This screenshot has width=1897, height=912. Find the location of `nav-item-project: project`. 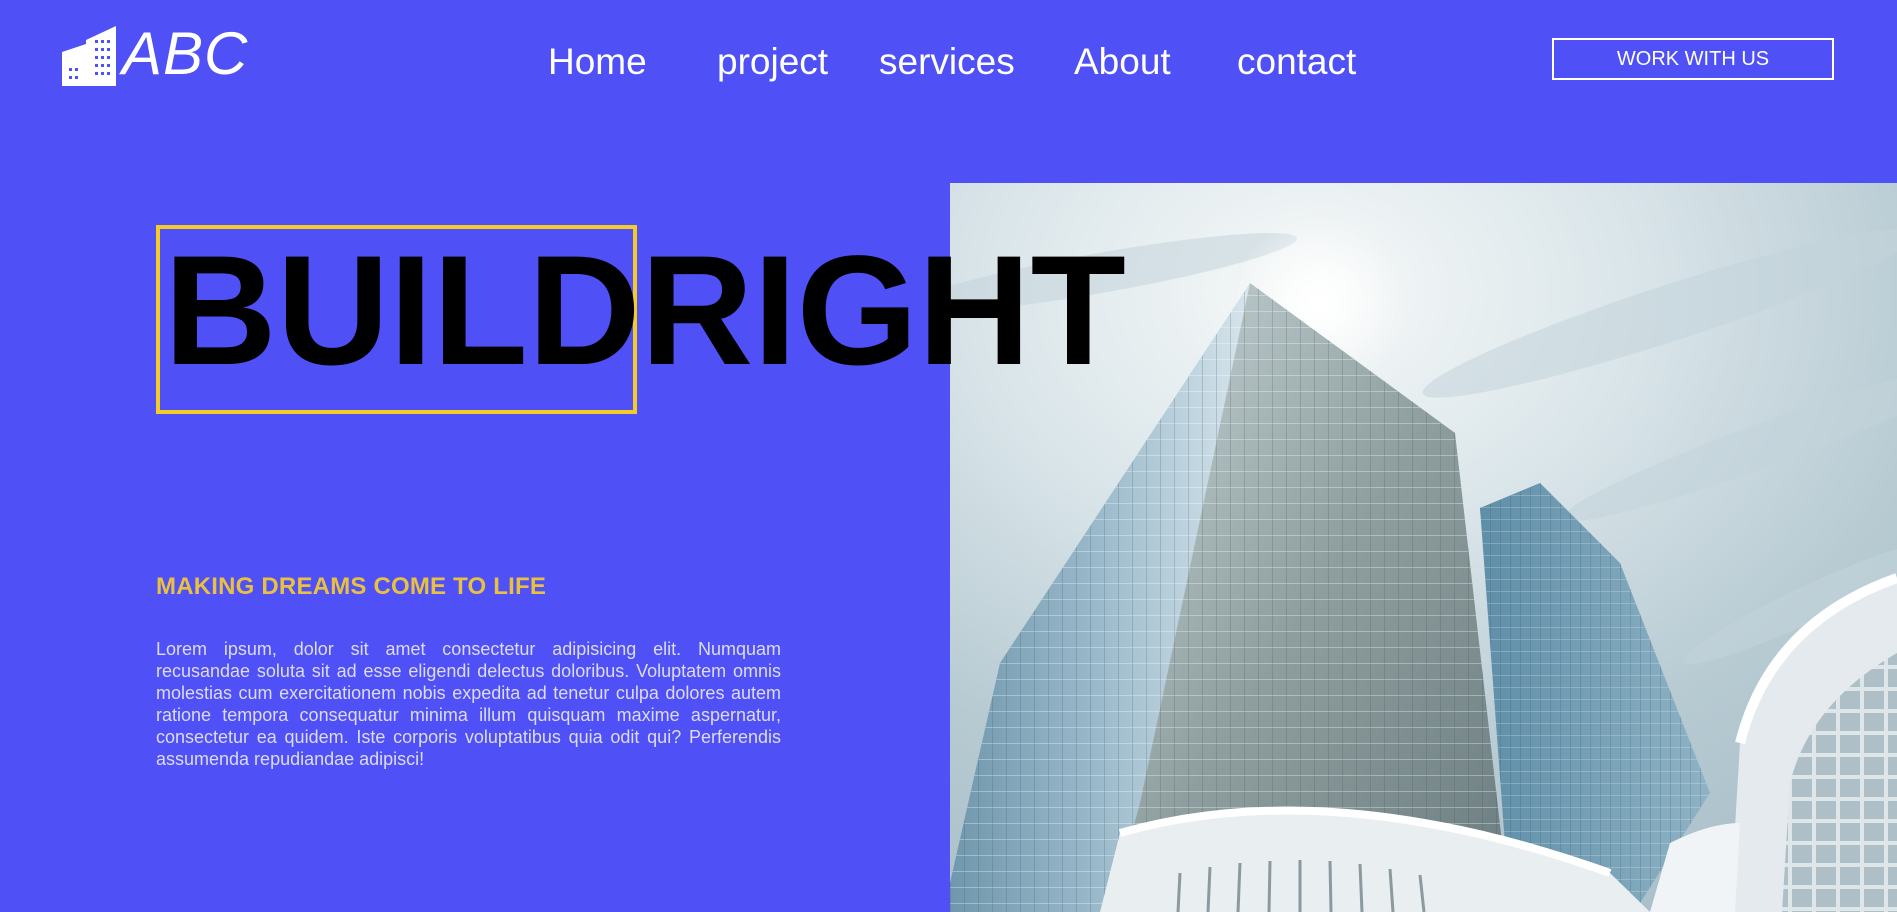

nav-item-project: project is located at coordinates (772, 62).